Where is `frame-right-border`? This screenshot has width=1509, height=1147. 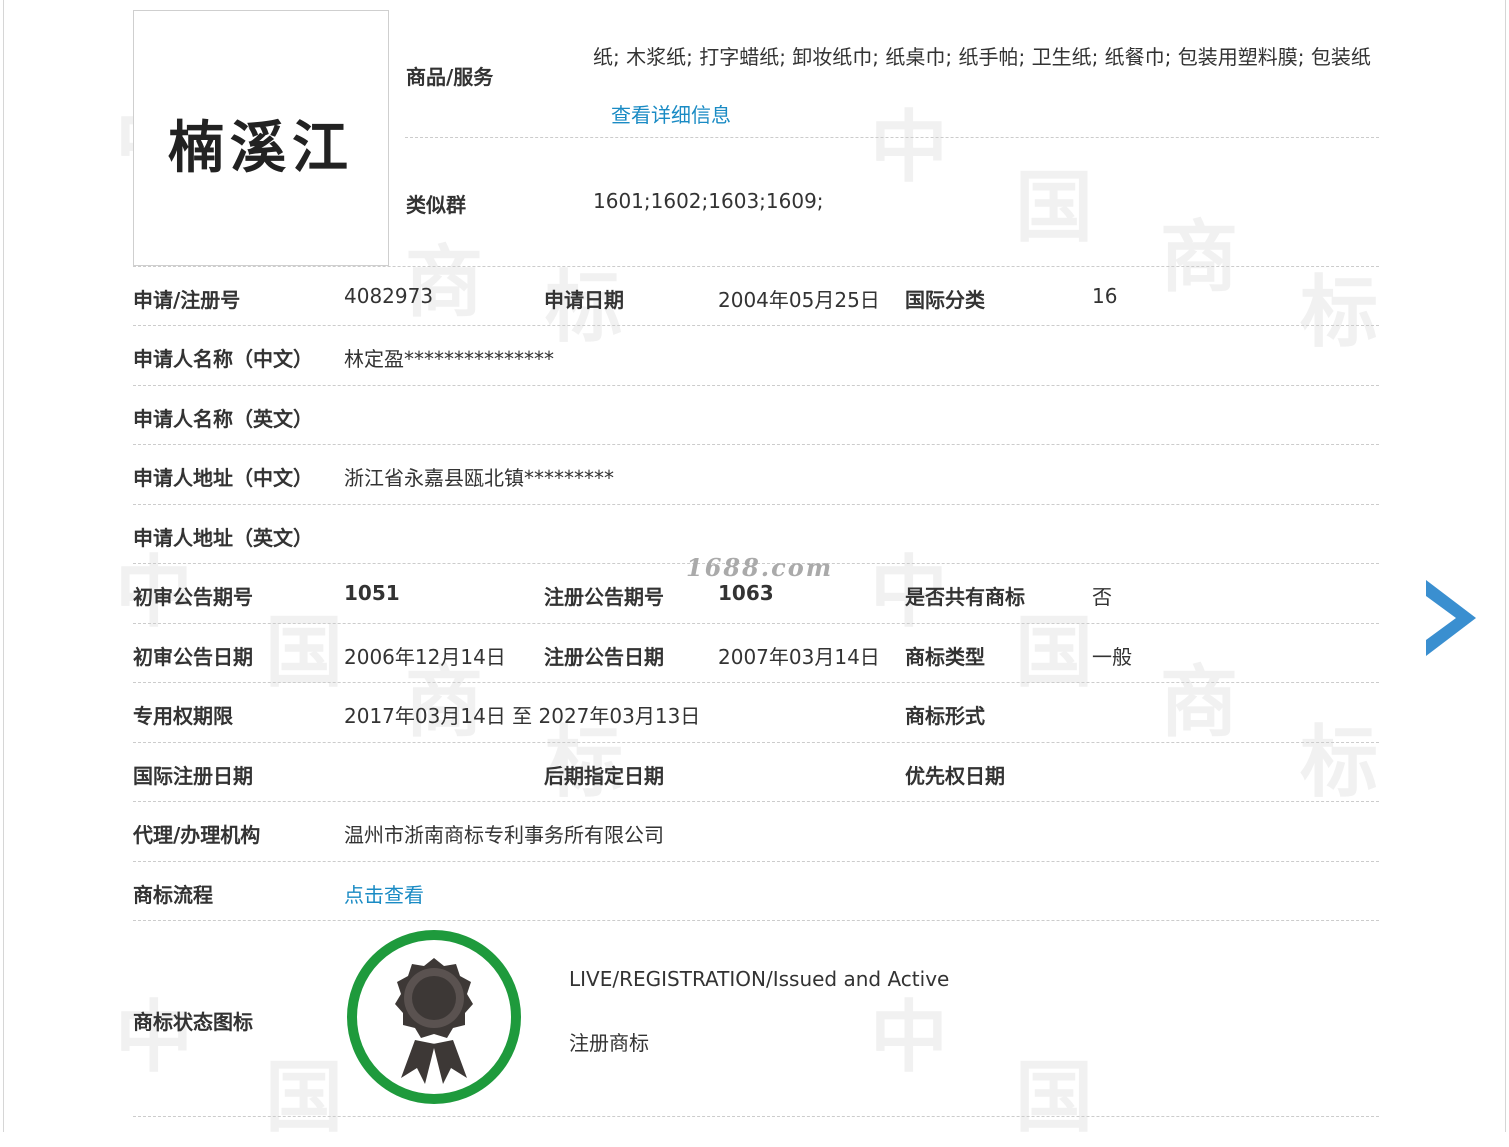
frame-right-border is located at coordinates (1505, 566).